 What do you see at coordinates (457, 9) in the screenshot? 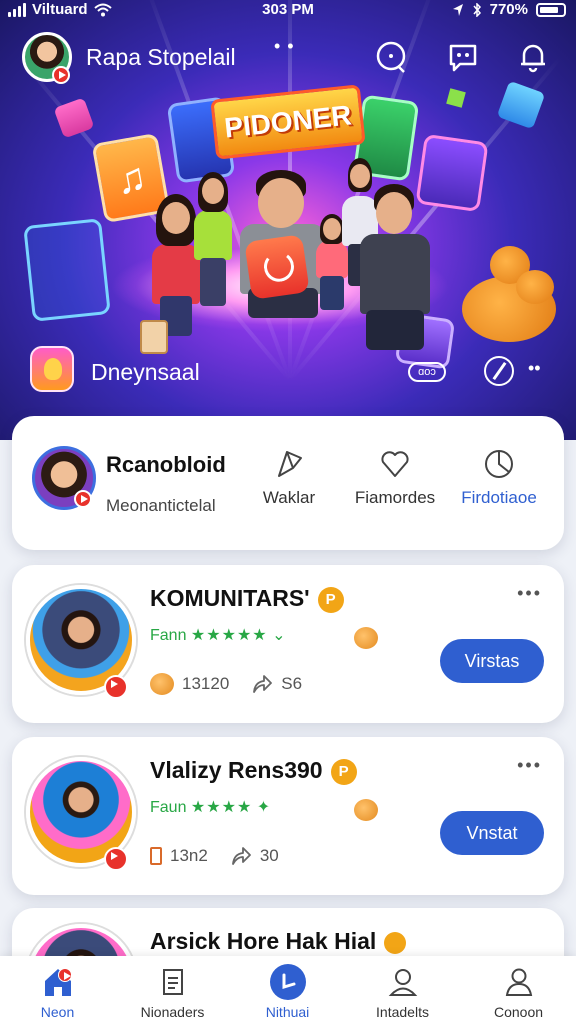
I see `location-icon` at bounding box center [457, 9].